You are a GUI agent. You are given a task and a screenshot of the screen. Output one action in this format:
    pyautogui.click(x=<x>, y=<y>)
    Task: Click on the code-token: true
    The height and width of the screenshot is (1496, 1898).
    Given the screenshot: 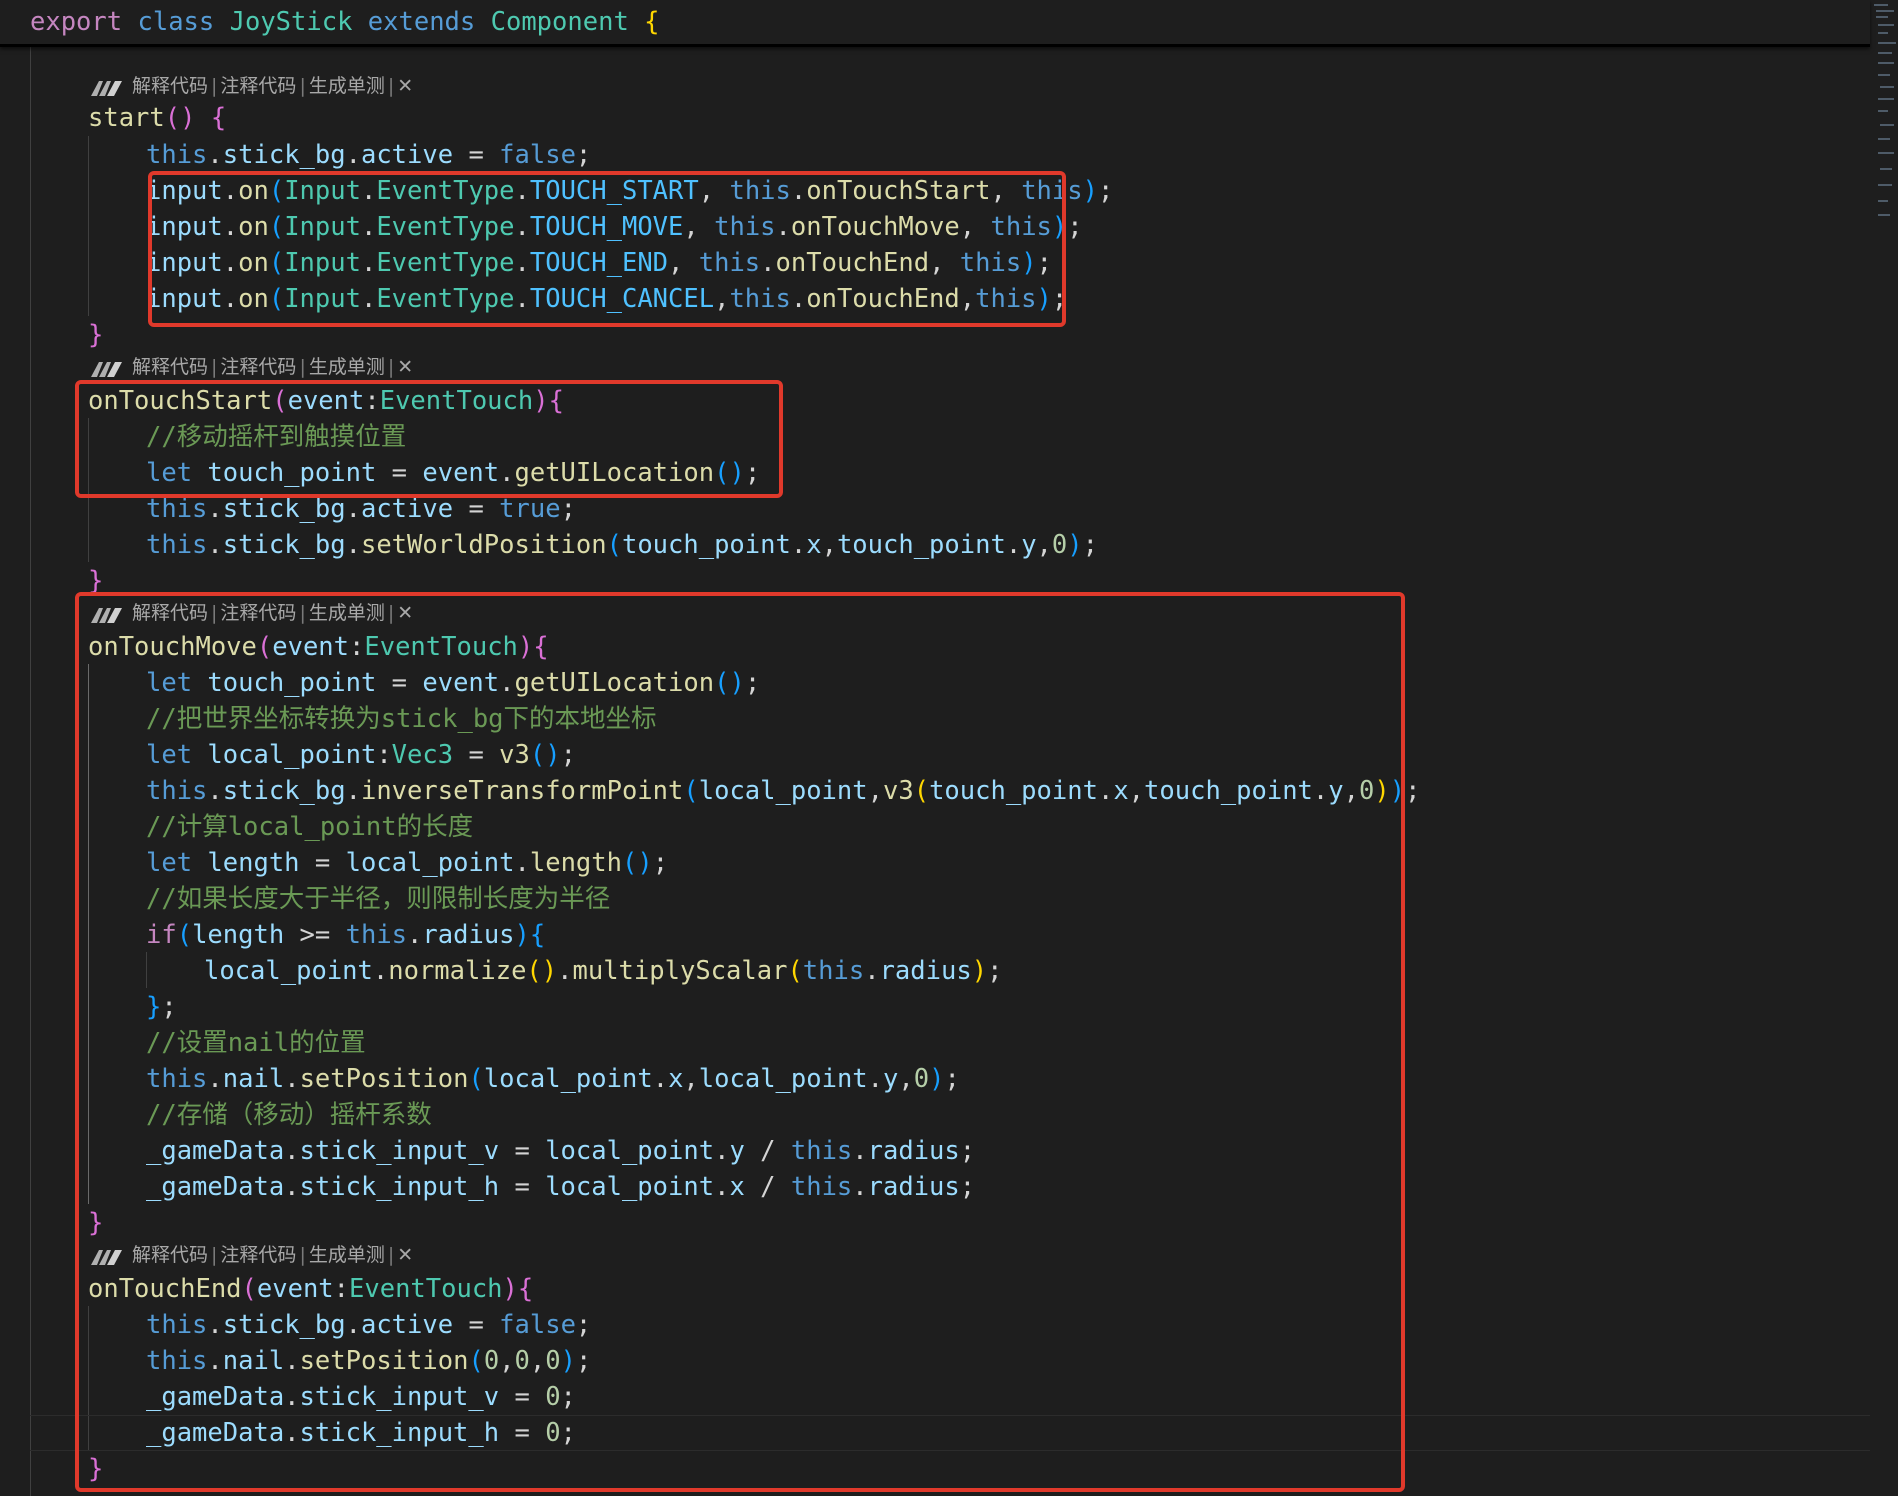 What is the action you would take?
    pyautogui.click(x=530, y=509)
    